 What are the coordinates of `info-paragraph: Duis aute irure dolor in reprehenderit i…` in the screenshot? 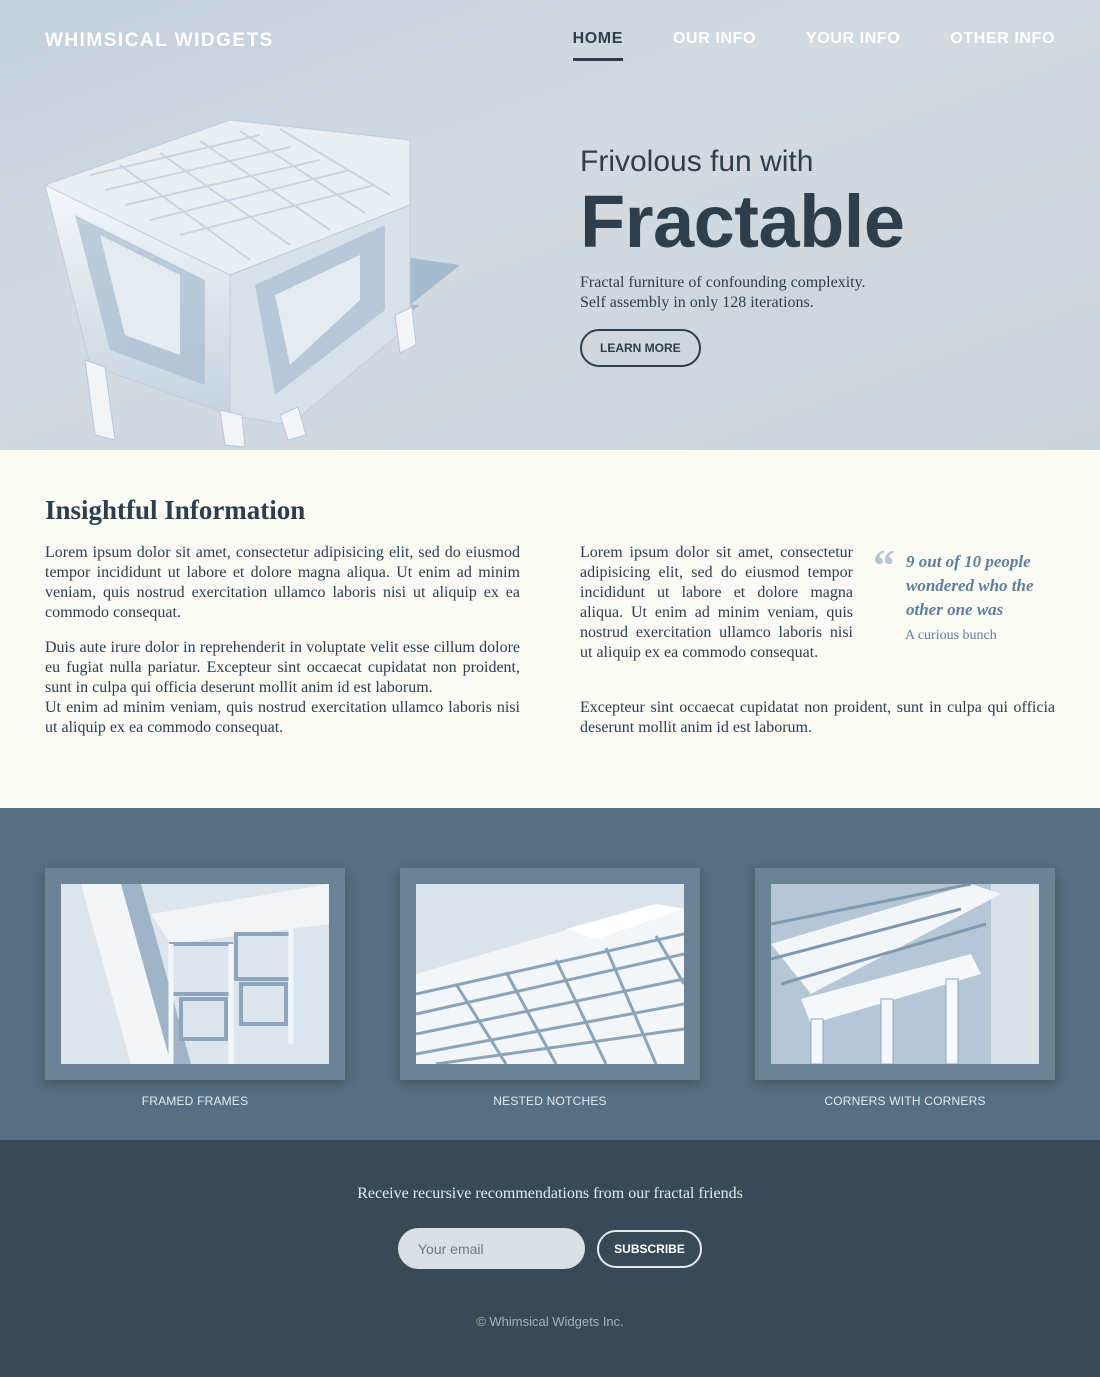 It's located at (282, 667).